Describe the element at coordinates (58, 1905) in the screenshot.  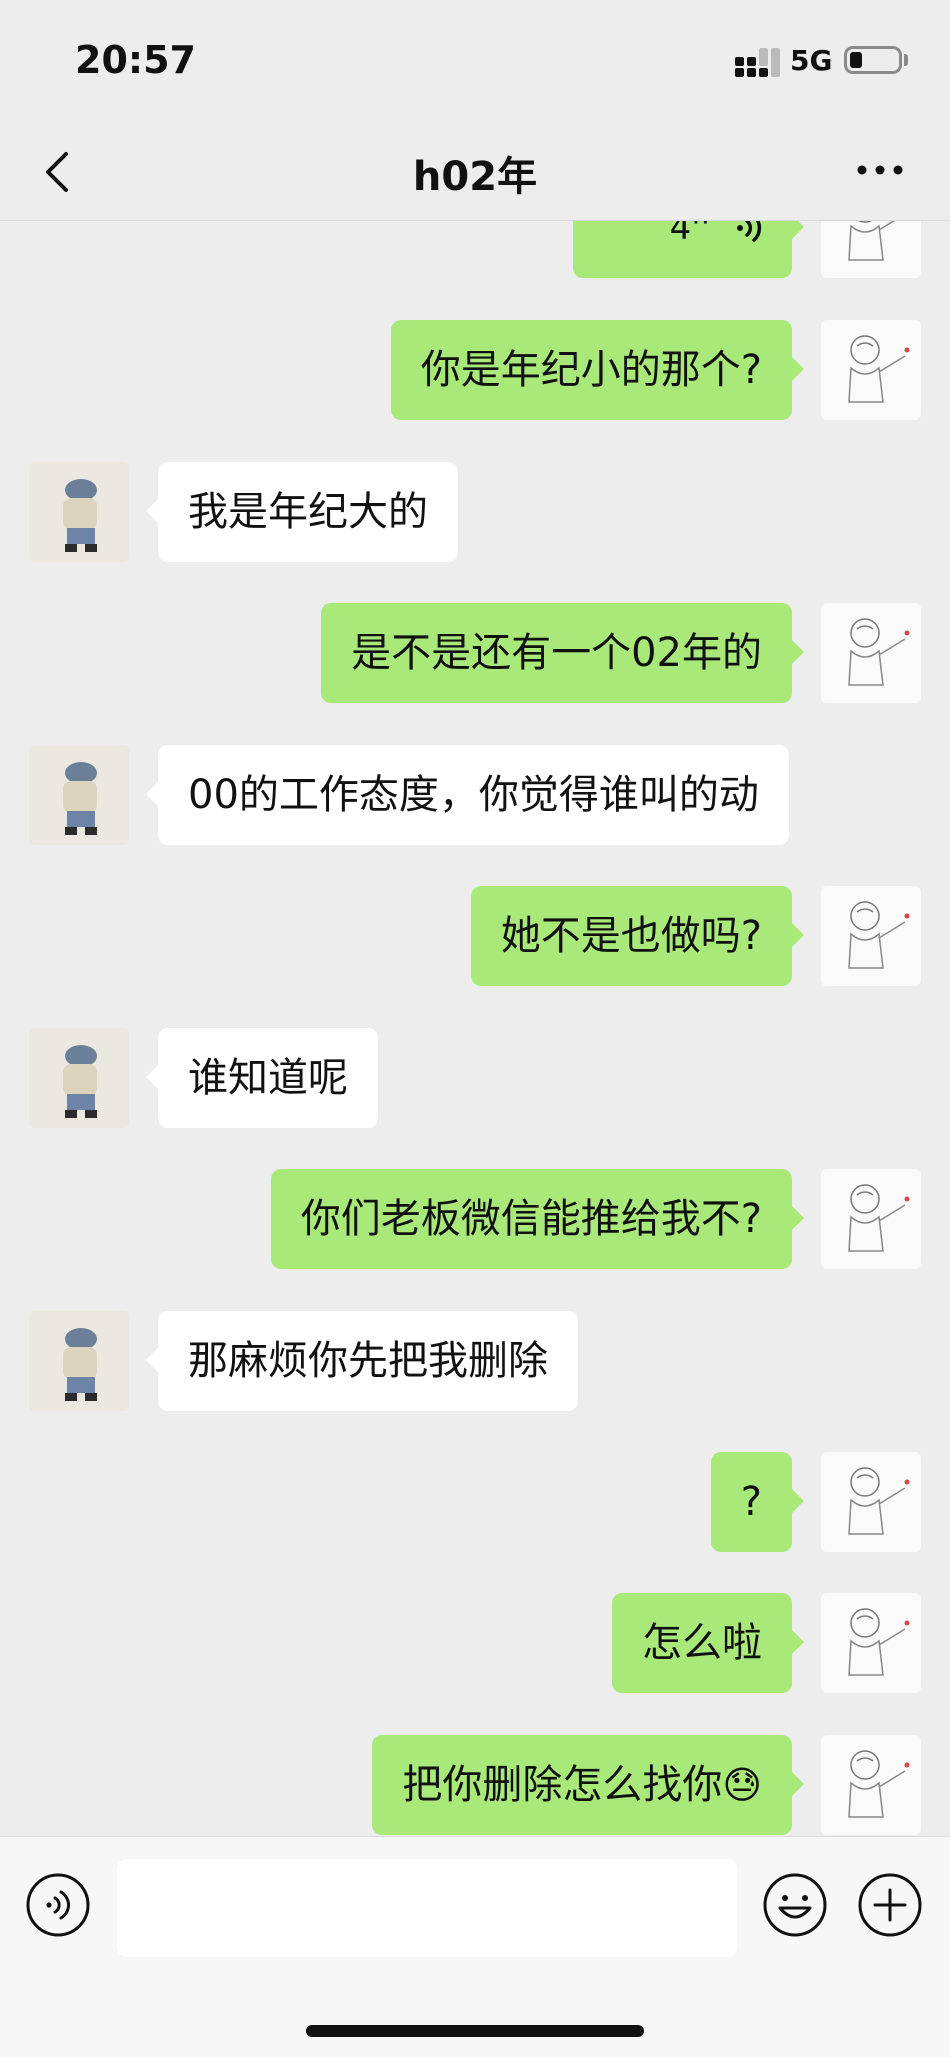
I see `voice-input-button` at that location.